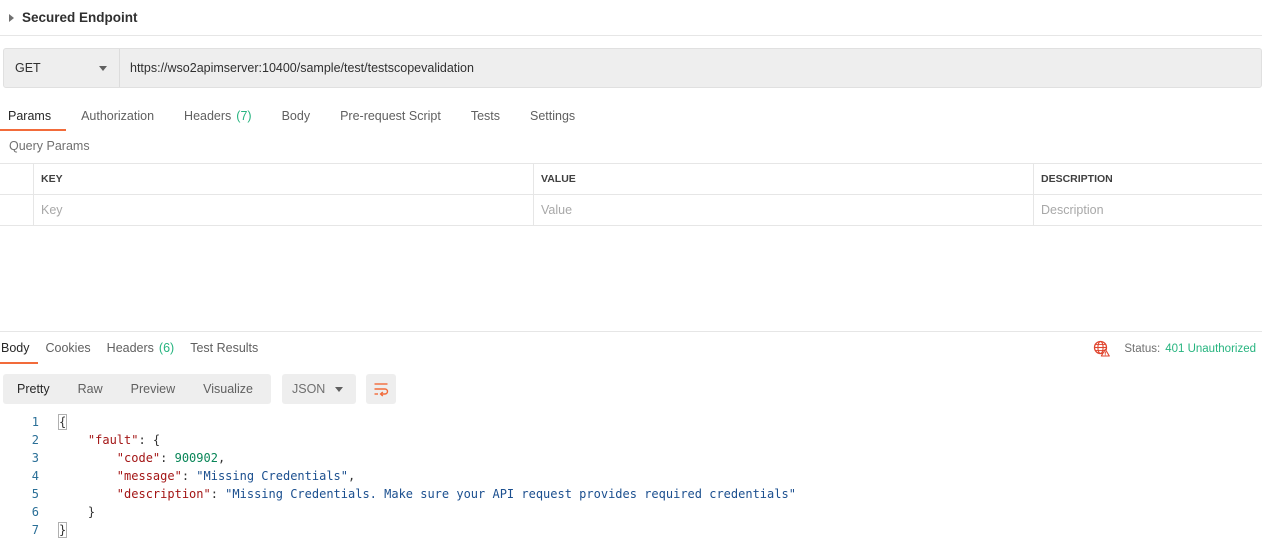  Describe the element at coordinates (62, 68) in the screenshot. I see `method-select: GET` at that location.